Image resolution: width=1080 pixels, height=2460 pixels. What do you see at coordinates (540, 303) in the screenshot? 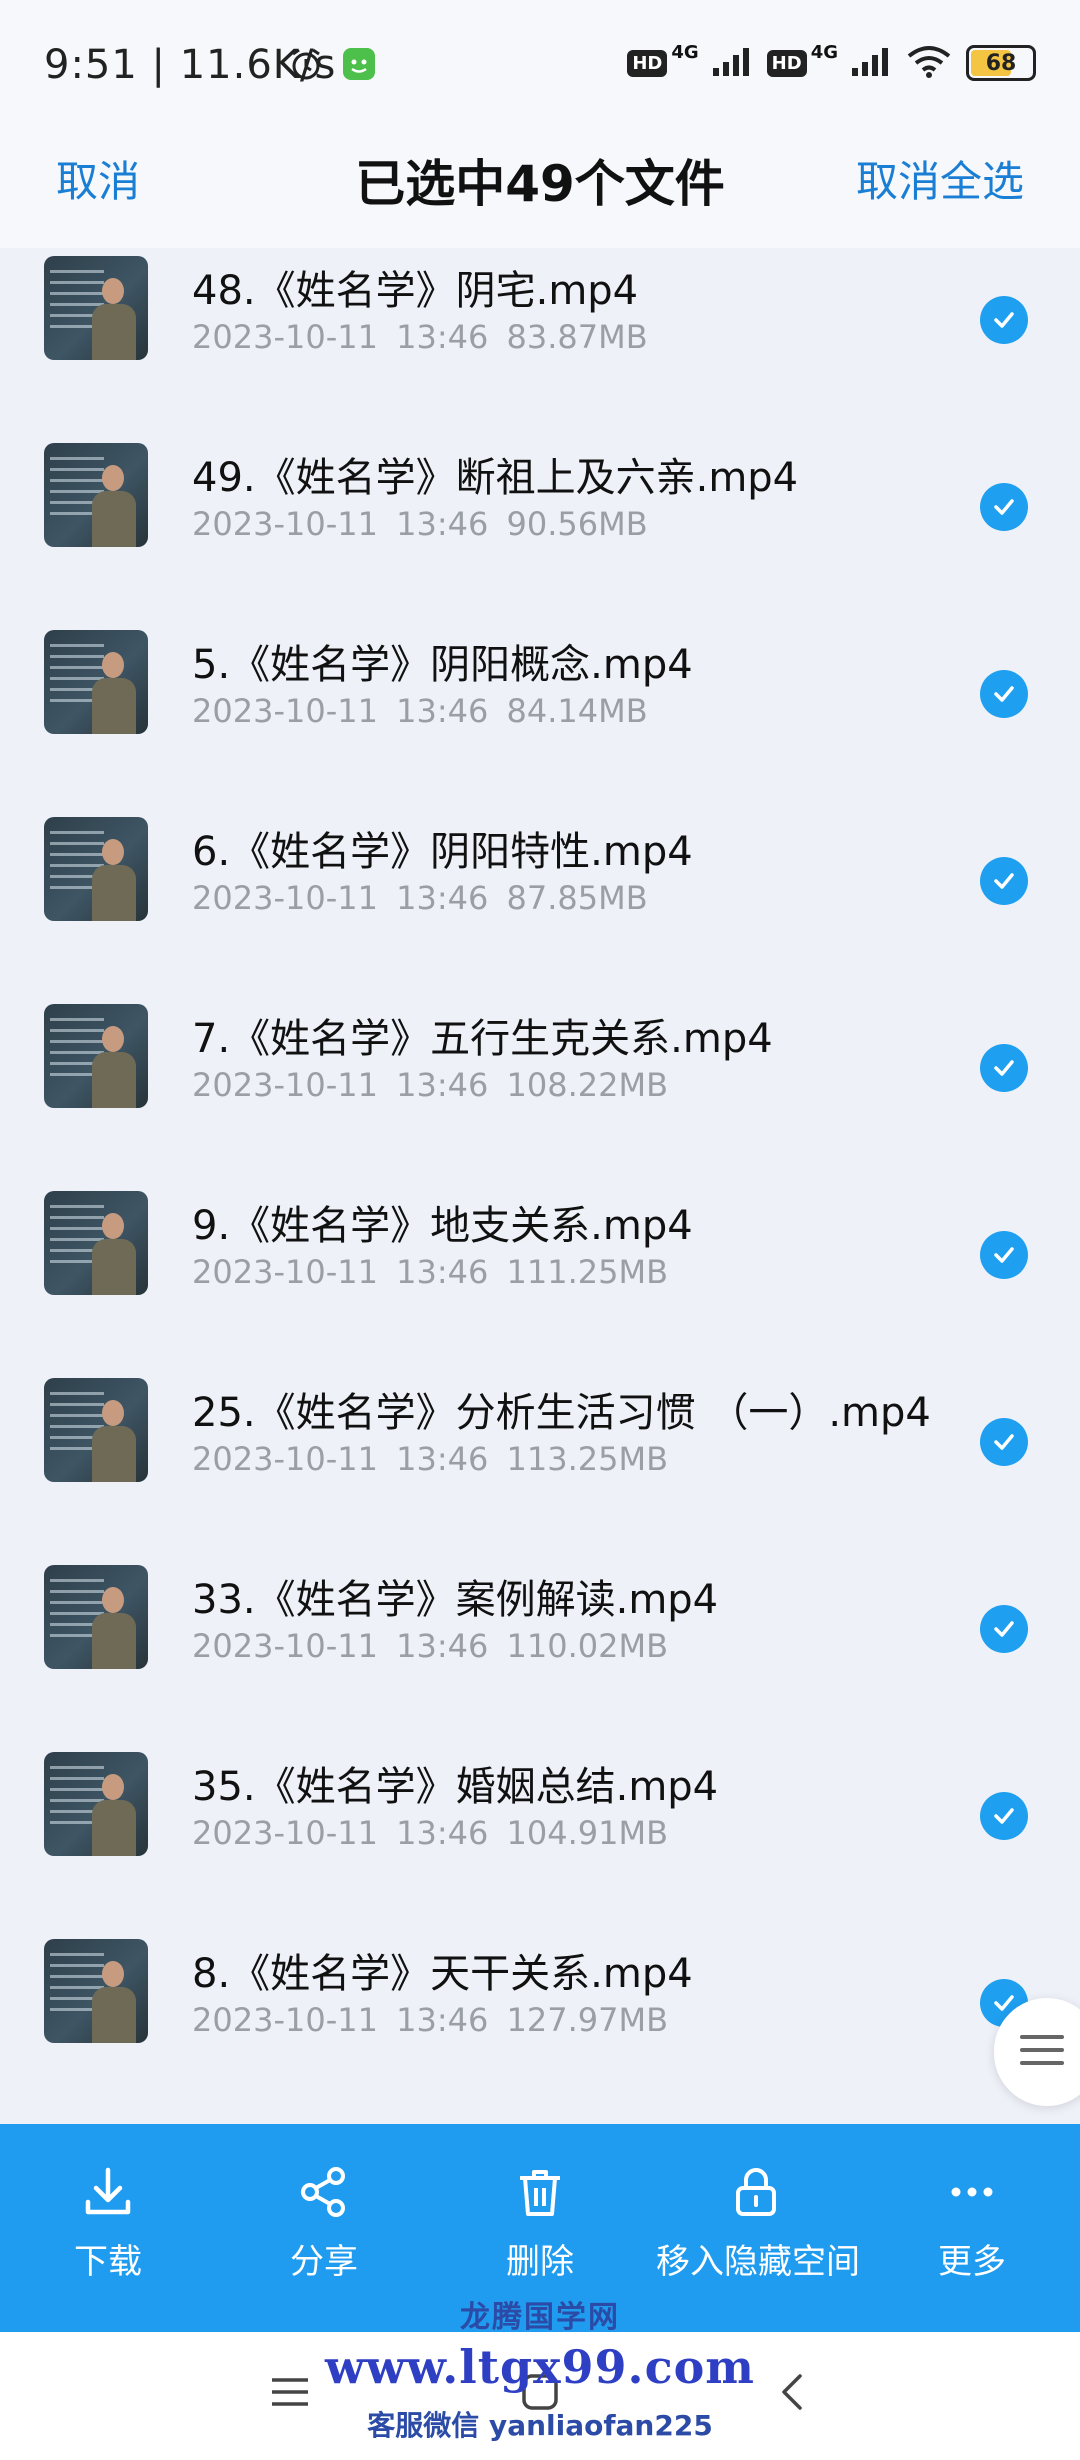
I see `file-row: 48.《姓名学》阴宅.mp4 2023-10-11 13:46 83.87MB` at bounding box center [540, 303].